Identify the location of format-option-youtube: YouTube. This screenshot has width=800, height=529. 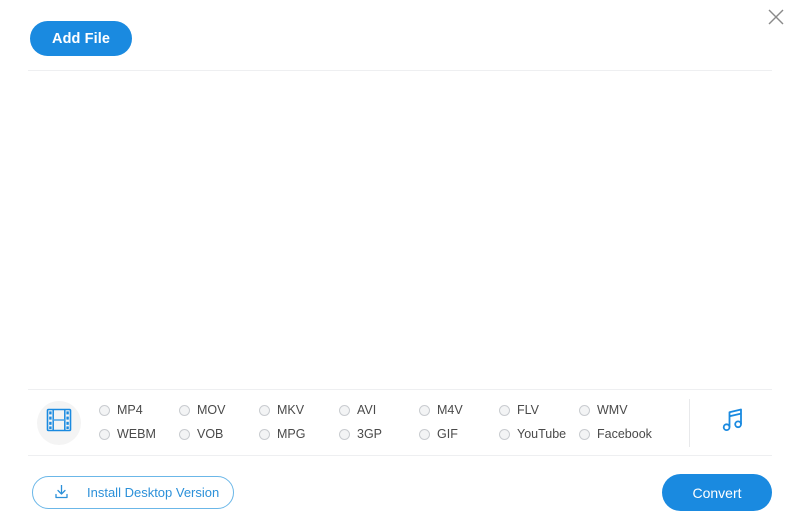
(539, 435).